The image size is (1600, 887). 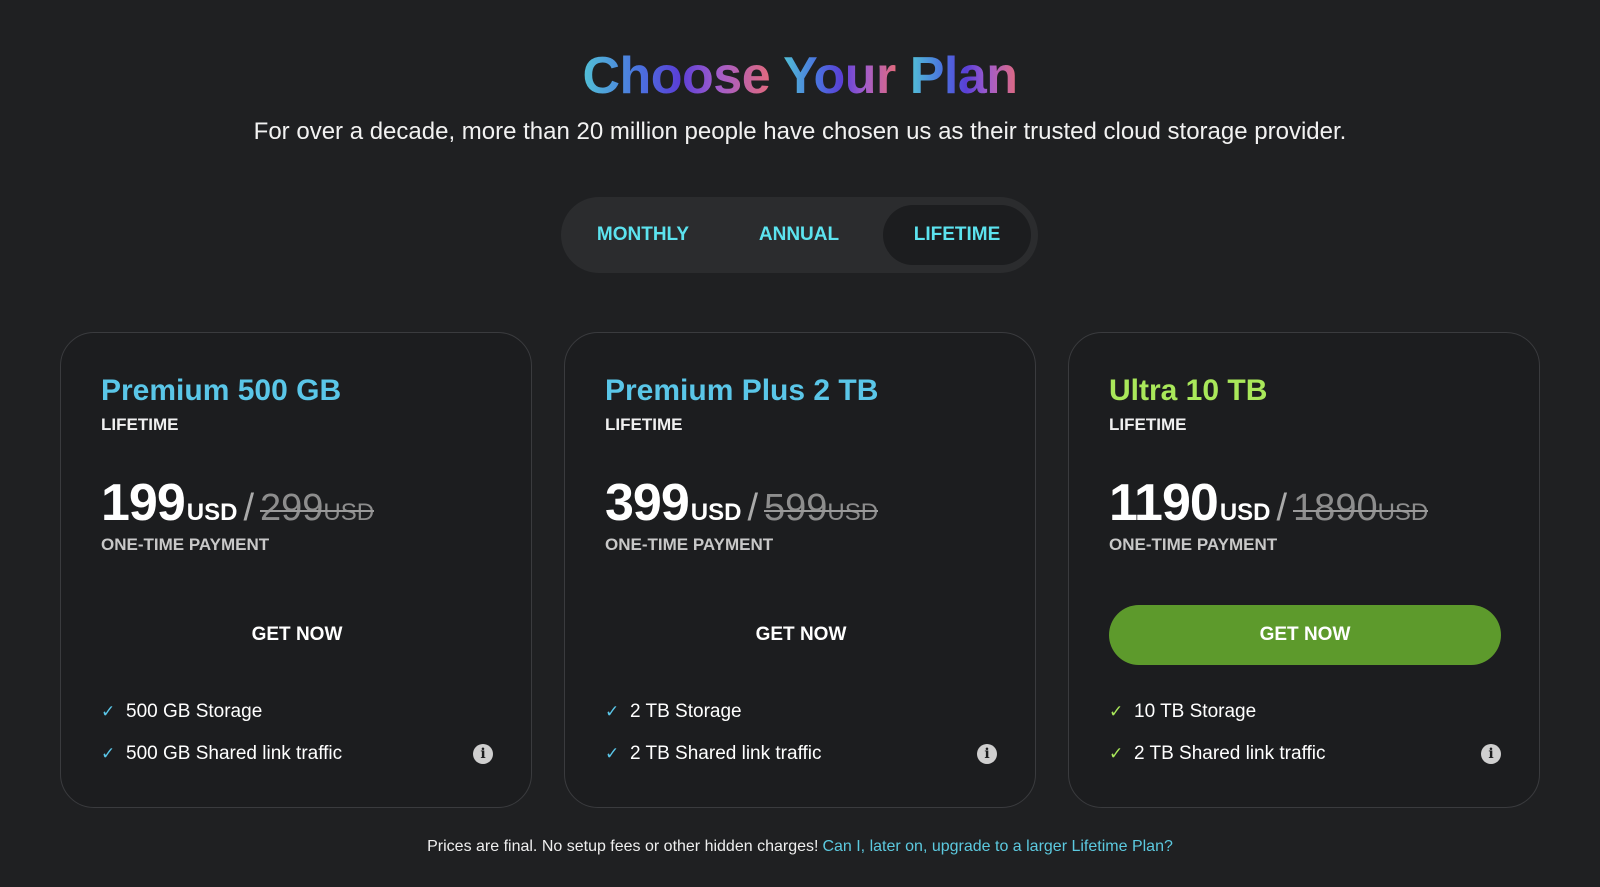 I want to click on page-title: Choose Your Plan, so click(x=800, y=76).